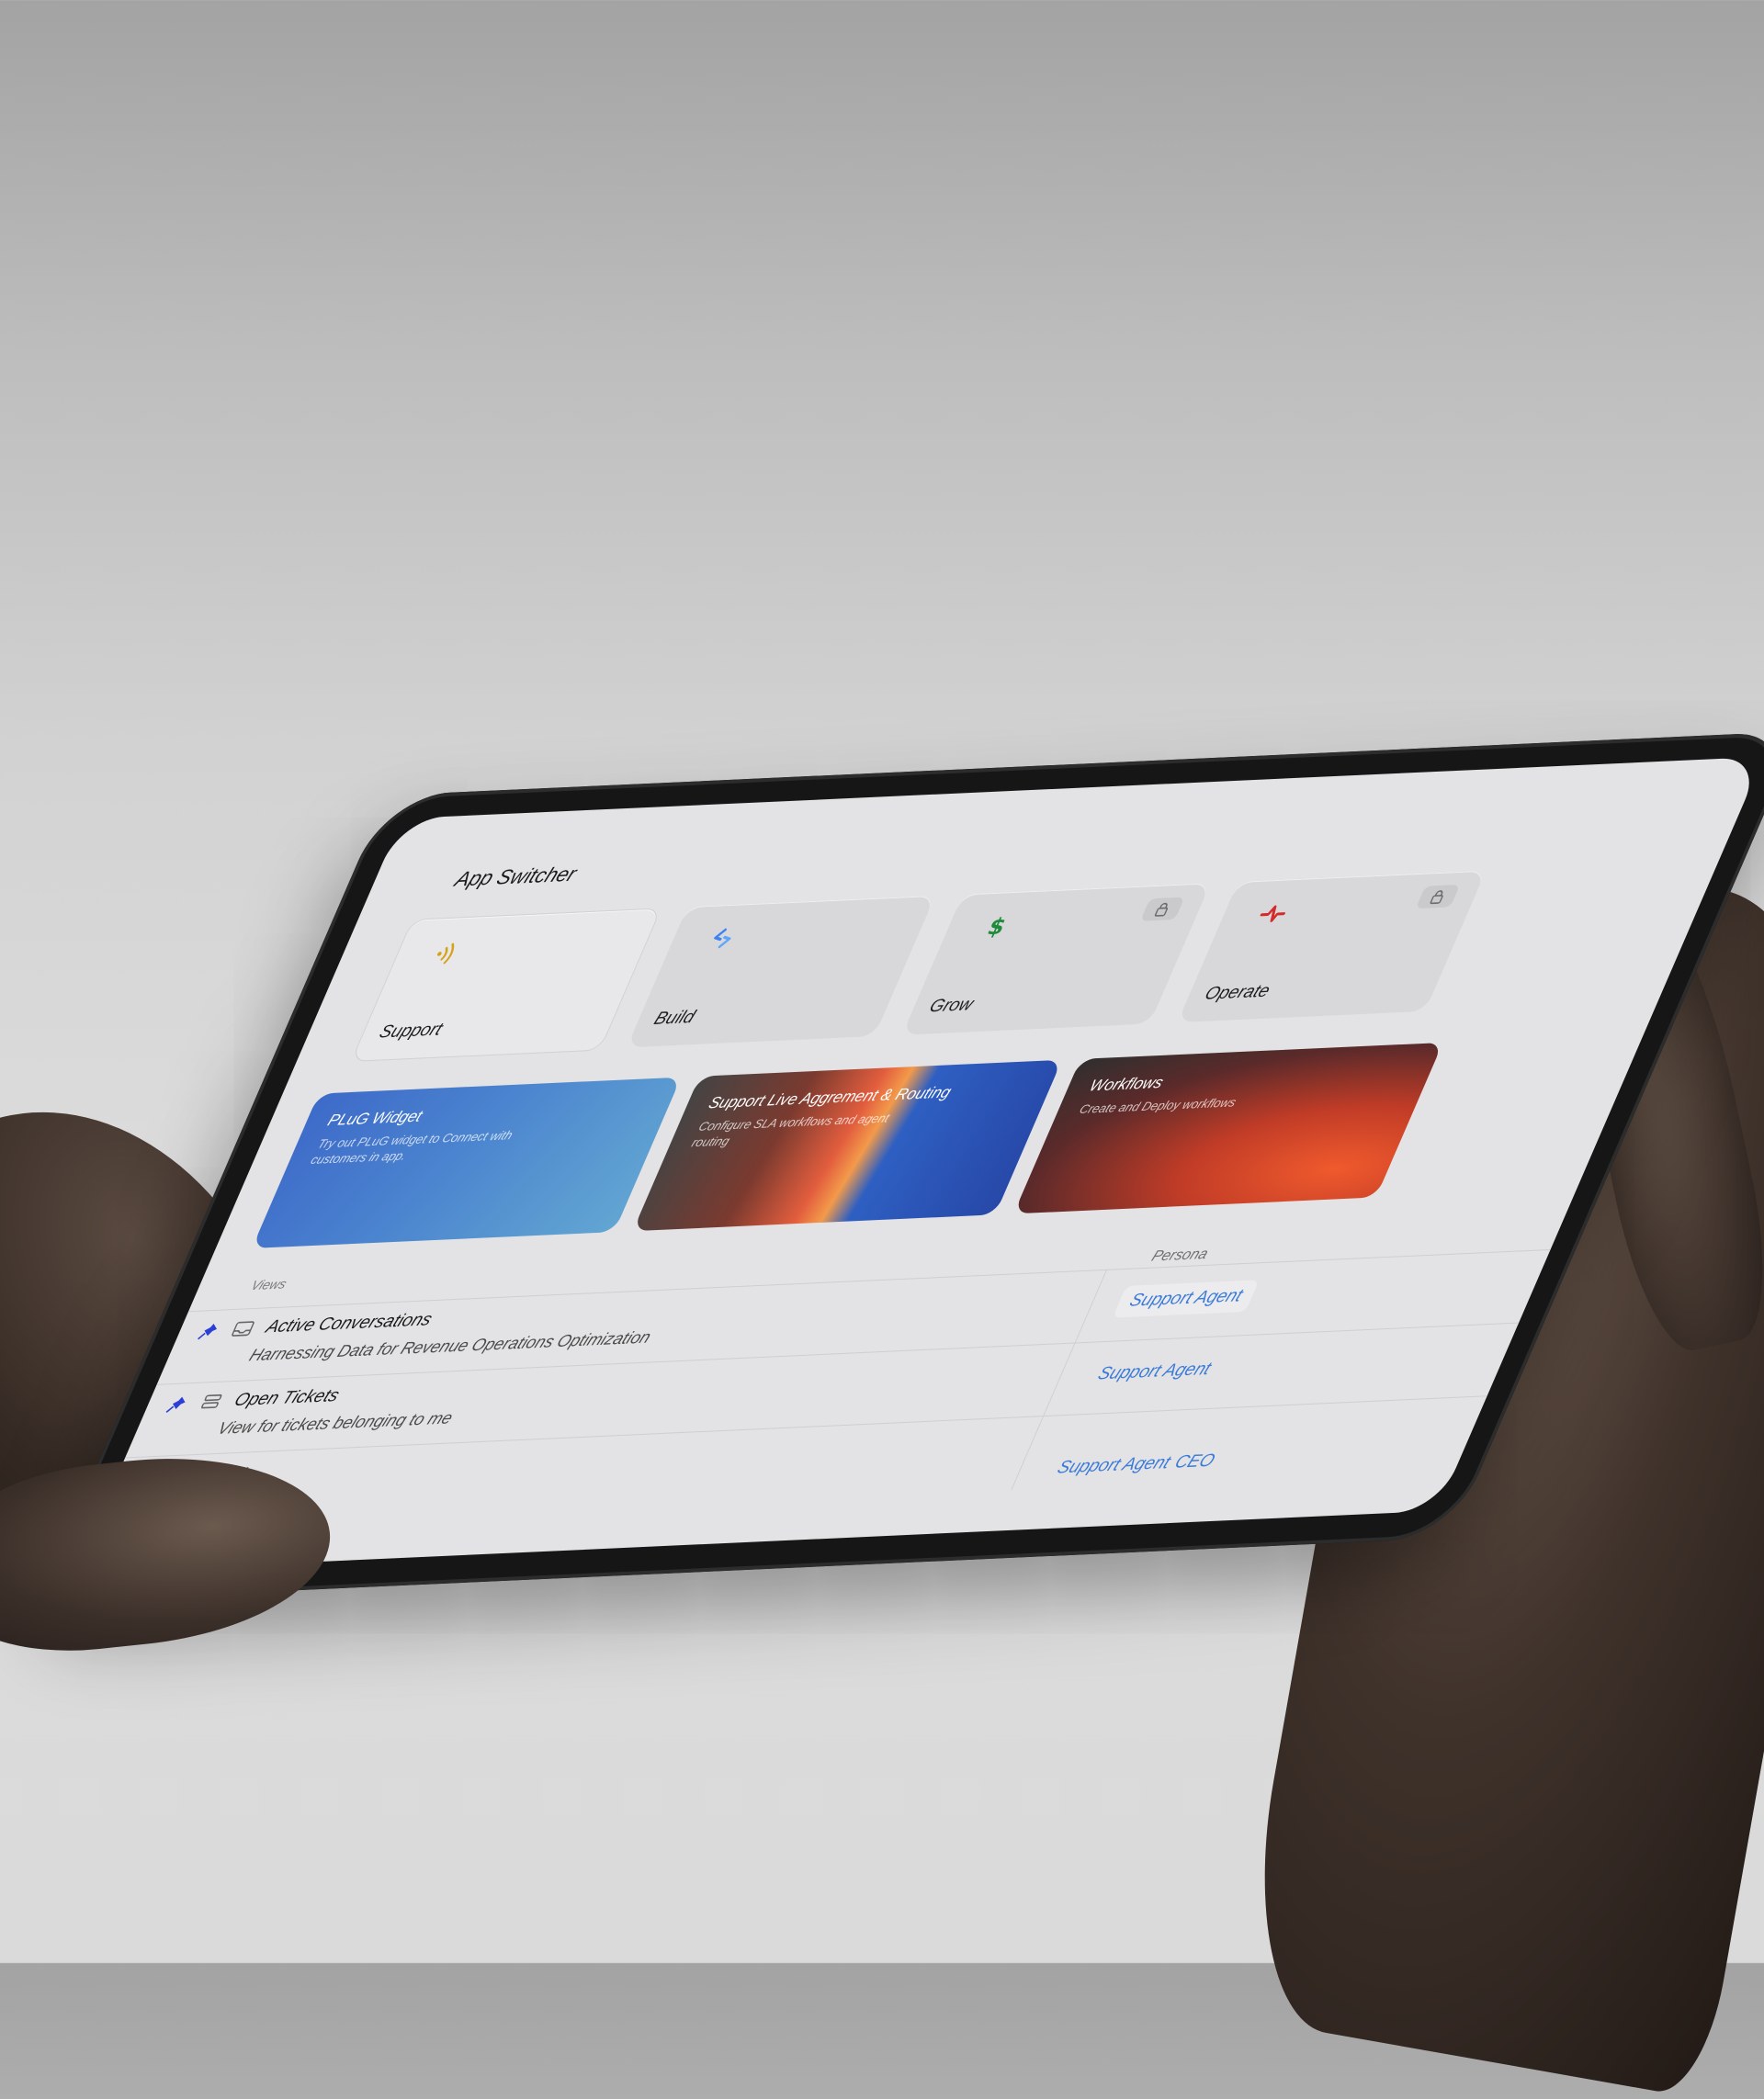 This screenshot has width=1764, height=2099. What do you see at coordinates (1237, 992) in the screenshot?
I see `app-label: Operate` at bounding box center [1237, 992].